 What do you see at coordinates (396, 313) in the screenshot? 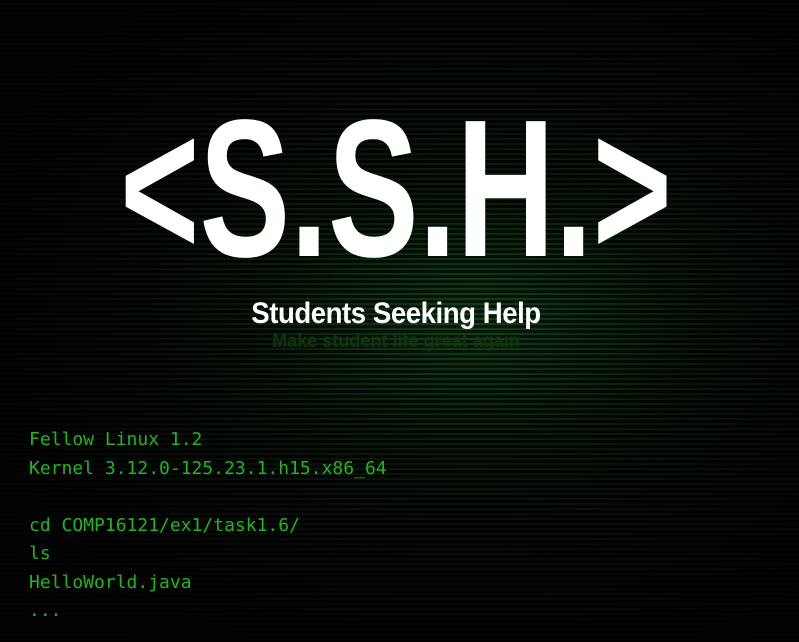
I see `site-subtitle: Students Seeking Help` at bounding box center [396, 313].